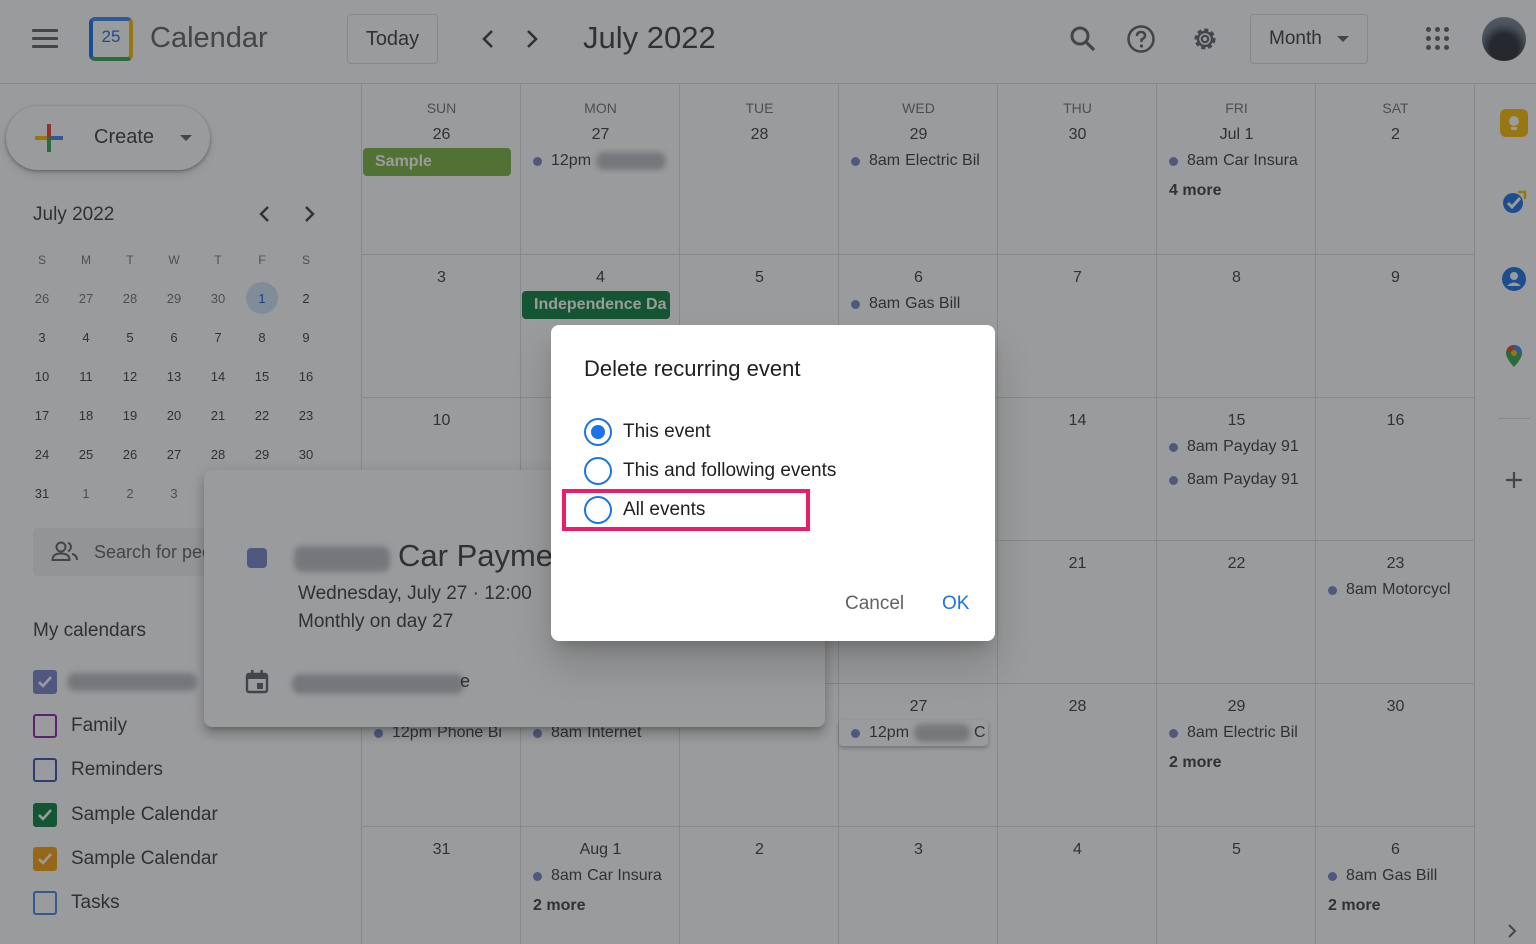 The image size is (1536, 944). I want to click on annotation-highlight-box, so click(686, 510).